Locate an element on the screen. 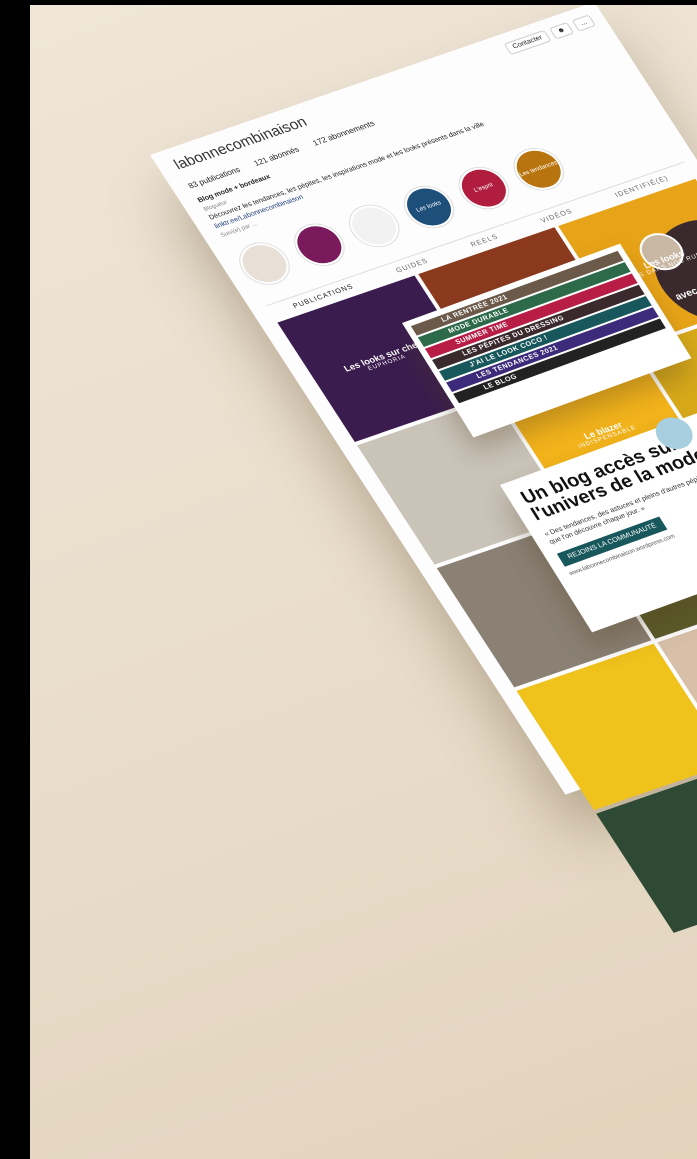 The width and height of the screenshot is (697, 1159). contact-button: Contacter is located at coordinates (527, 42).